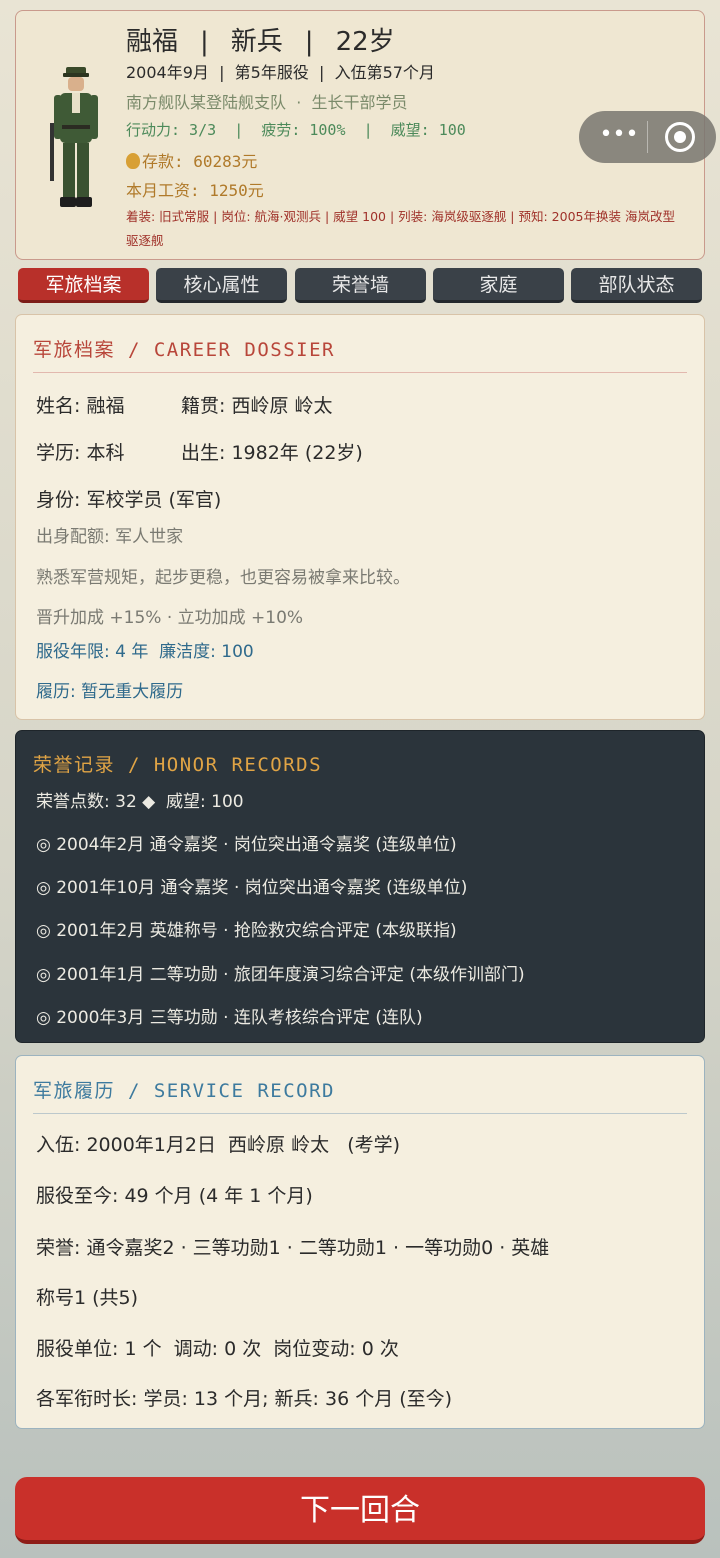 The height and width of the screenshot is (1558, 720). Describe the element at coordinates (152, 42) in the screenshot. I see `soldier-name: 融福` at that location.